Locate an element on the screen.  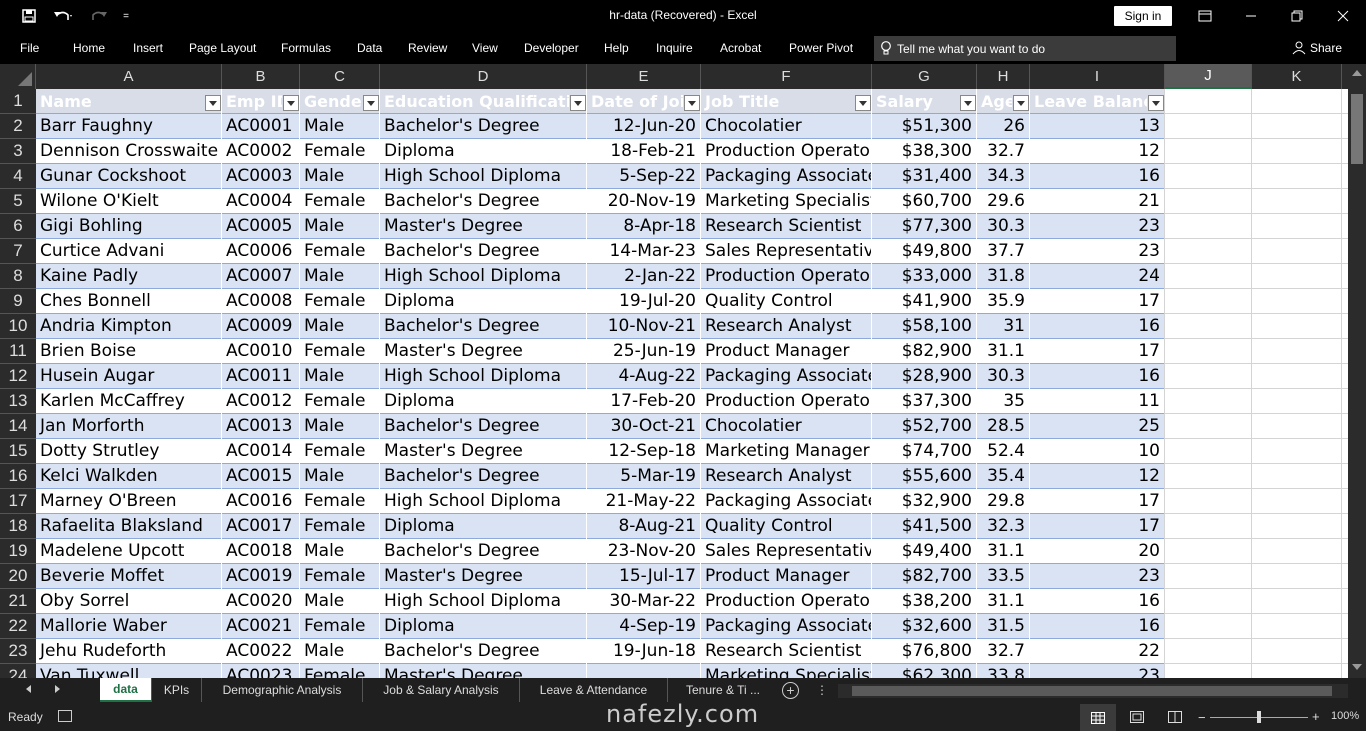
table-cell: Rafaelita Blaksland is located at coordinates (128, 526).